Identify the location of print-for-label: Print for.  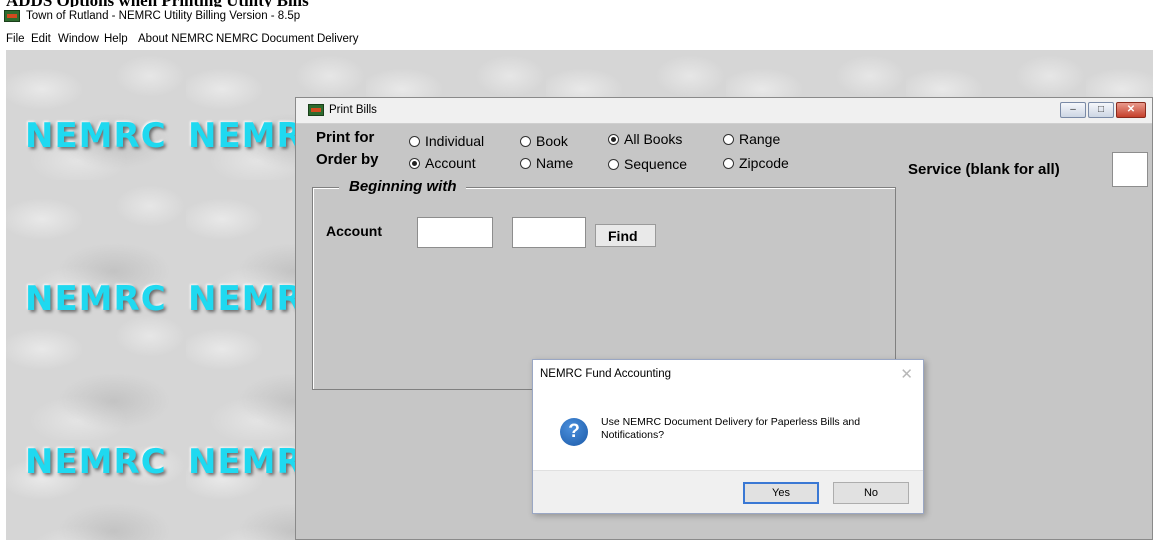
(345, 137).